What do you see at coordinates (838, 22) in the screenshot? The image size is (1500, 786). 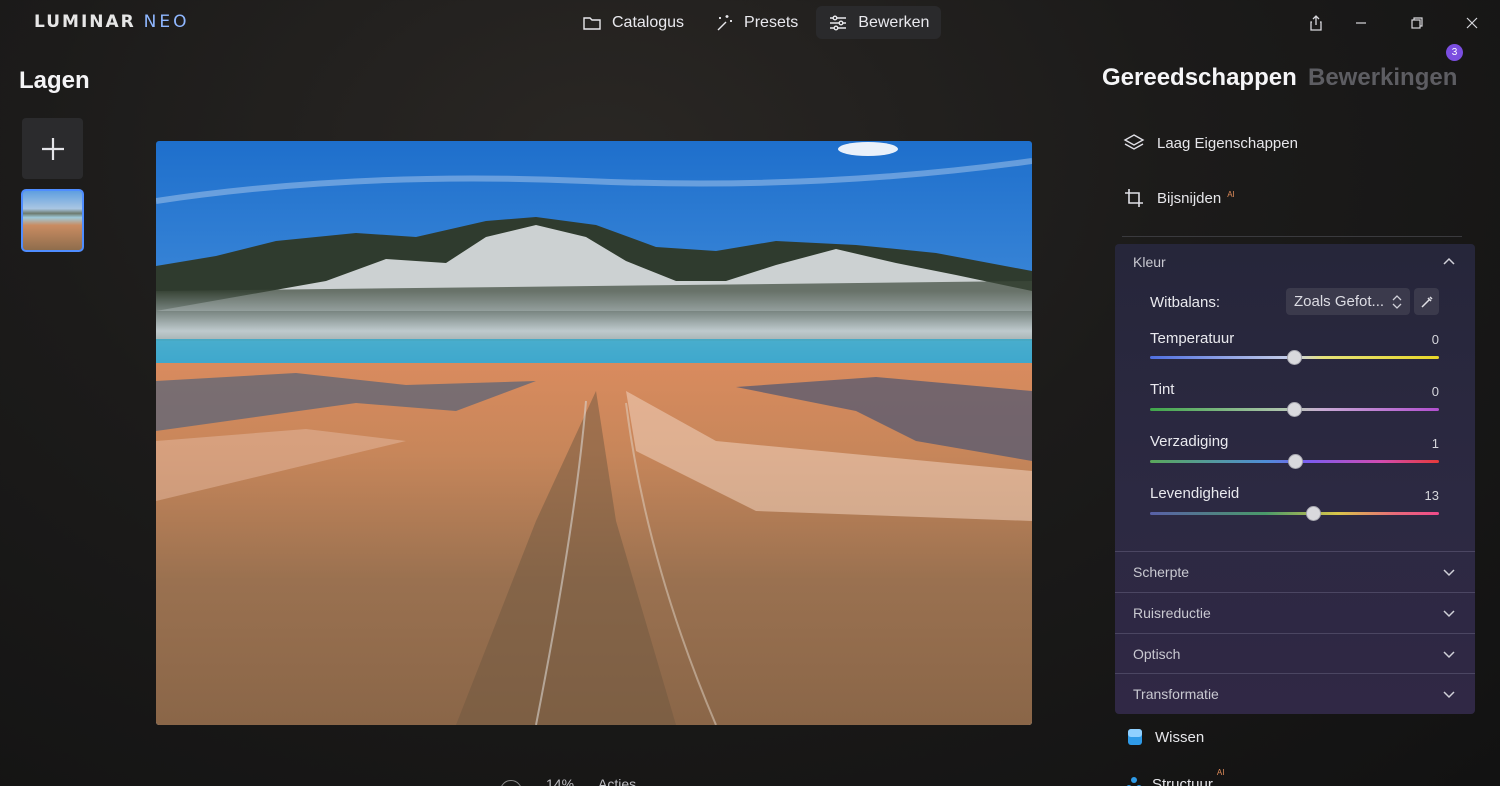 I see `sliders-icon` at bounding box center [838, 22].